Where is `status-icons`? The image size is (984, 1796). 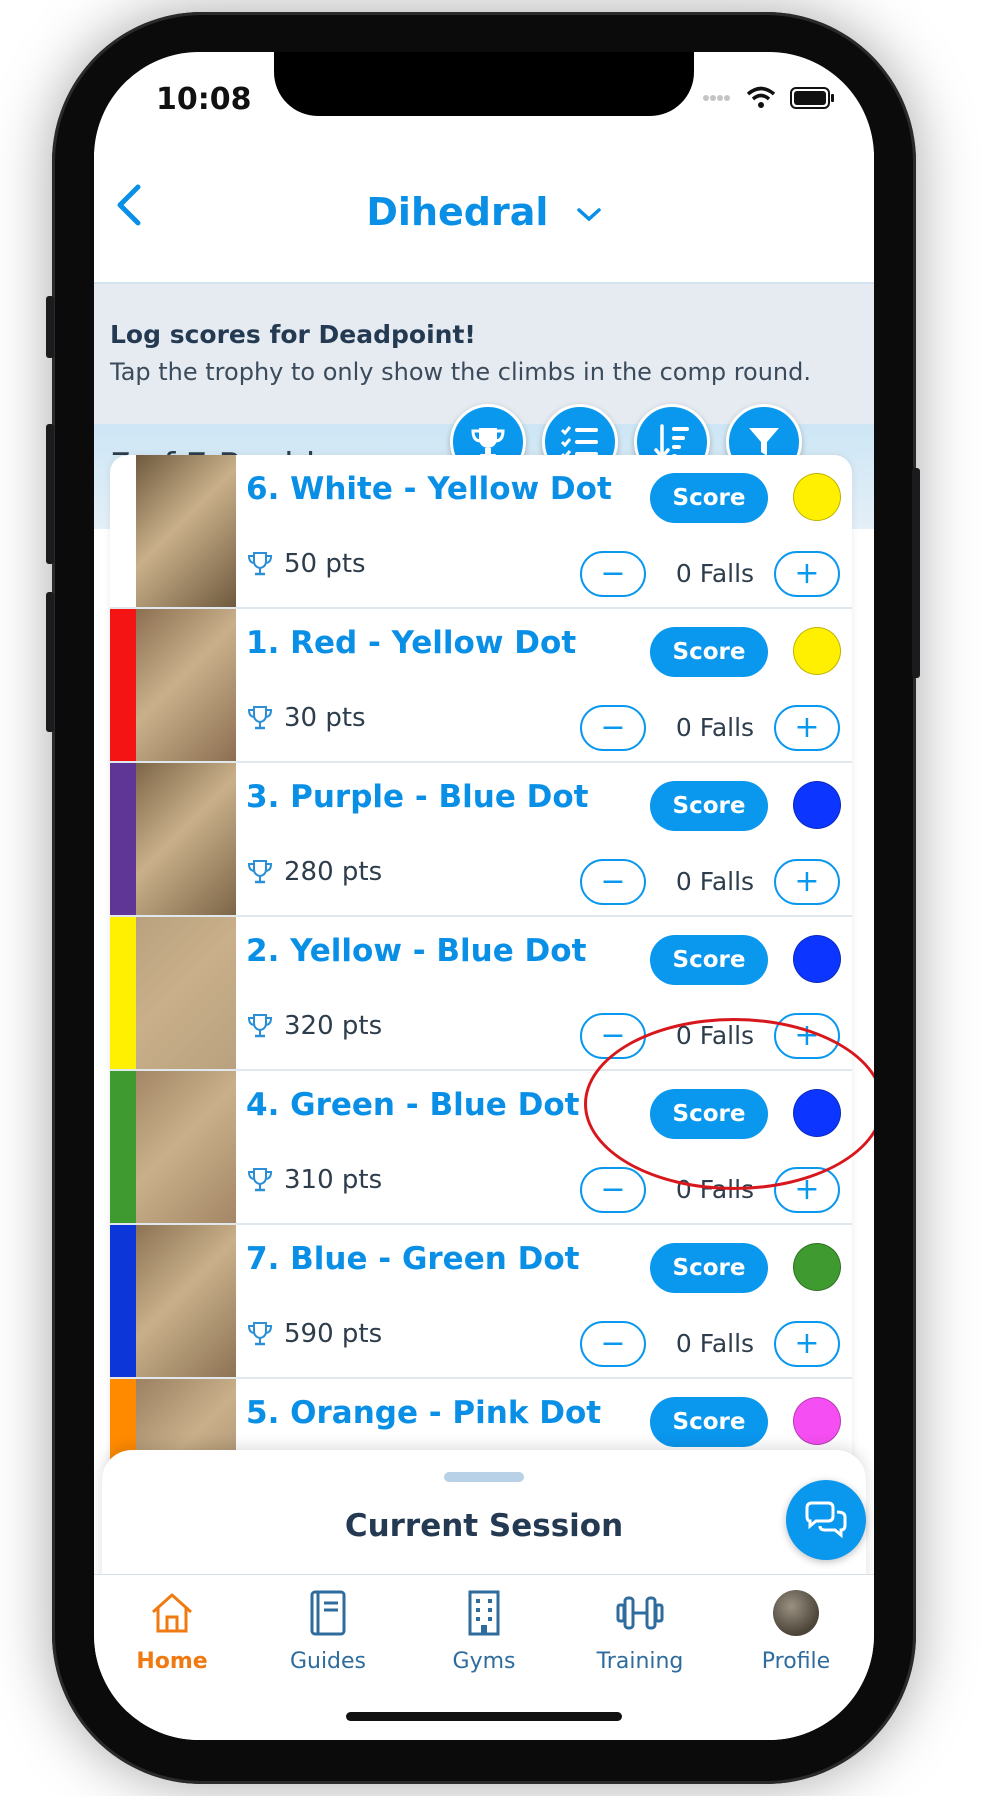
status-icons is located at coordinates (769, 98).